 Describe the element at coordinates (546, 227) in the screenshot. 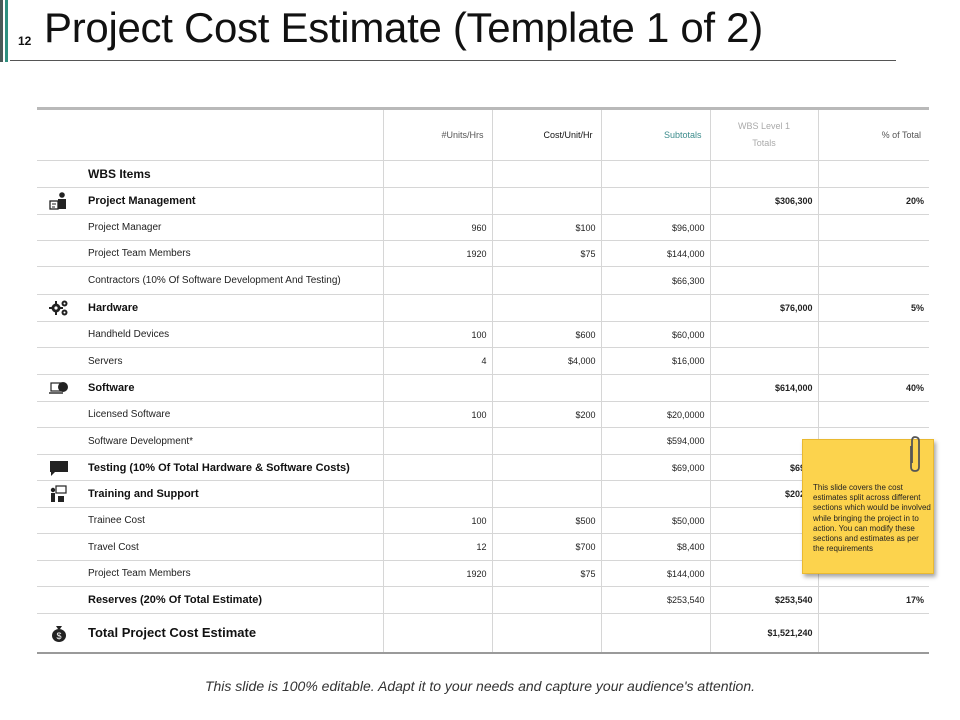

I see `cost-cell: $100` at that location.